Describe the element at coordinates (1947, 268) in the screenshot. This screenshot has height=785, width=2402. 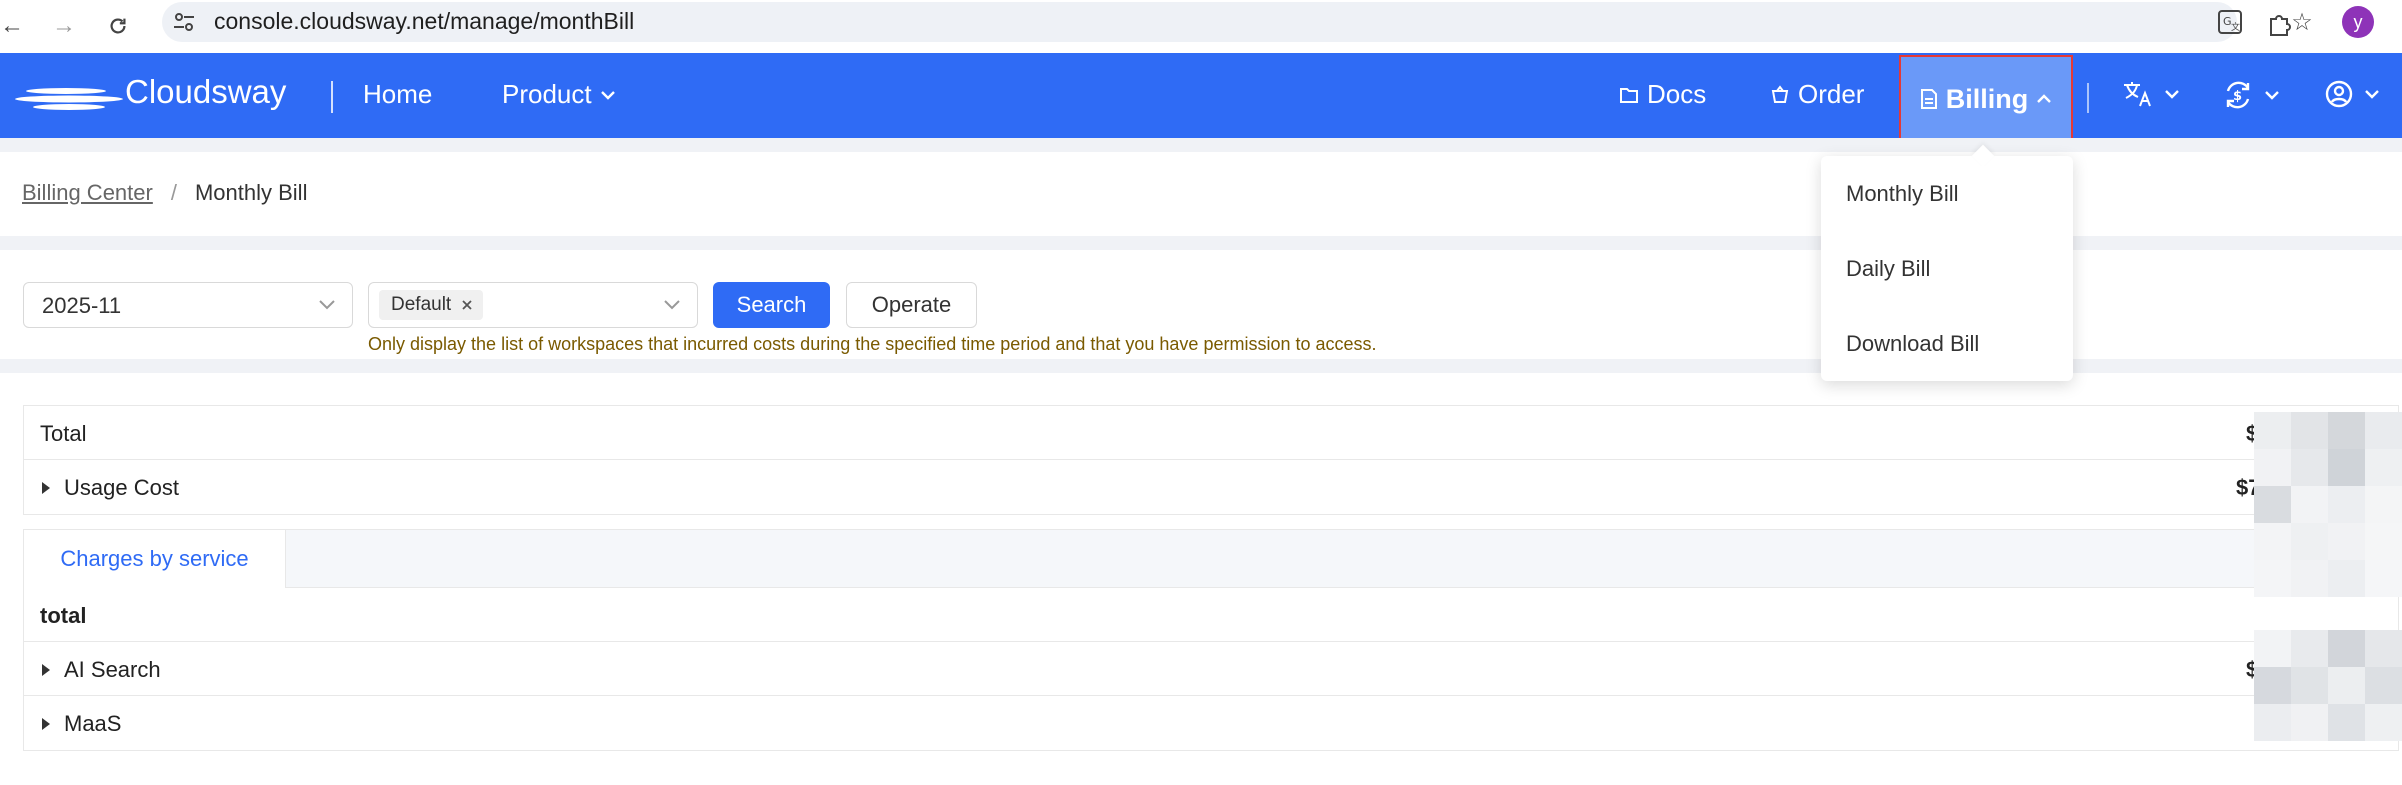
I see `billing-dropdown-menu: Monthly Bill Daily Bill Download Bill` at that location.